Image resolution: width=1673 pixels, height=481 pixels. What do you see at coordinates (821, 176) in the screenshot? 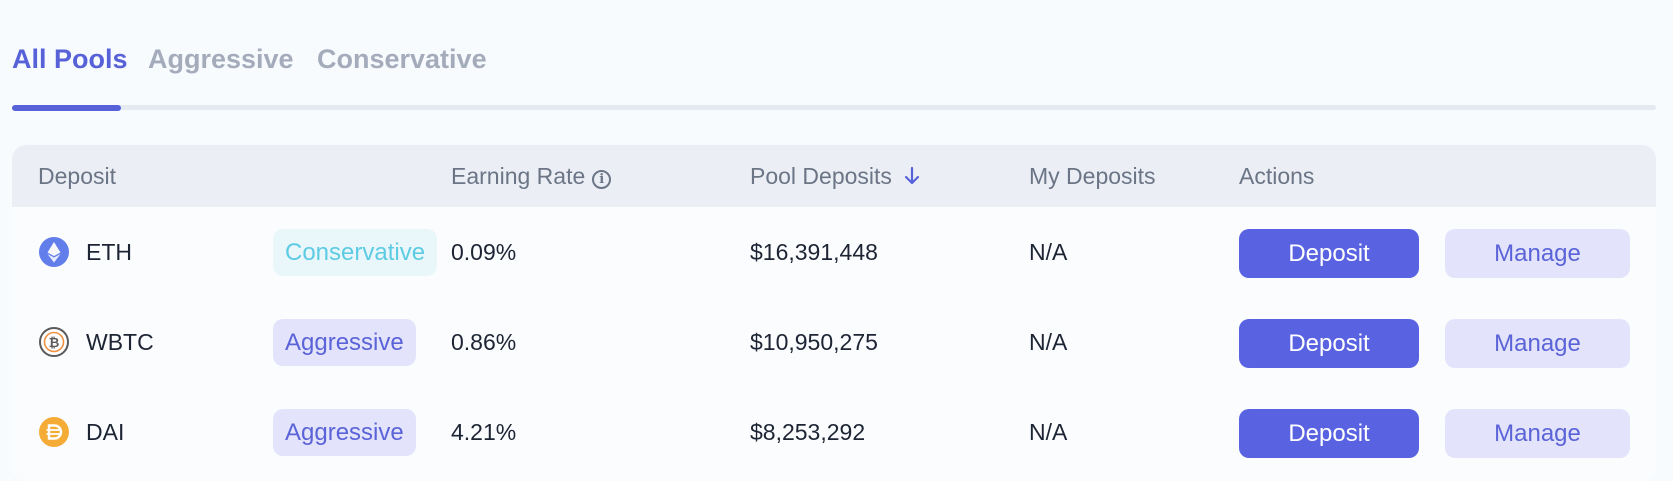
I see `header-pool-deposits-label: Pool Deposits` at bounding box center [821, 176].